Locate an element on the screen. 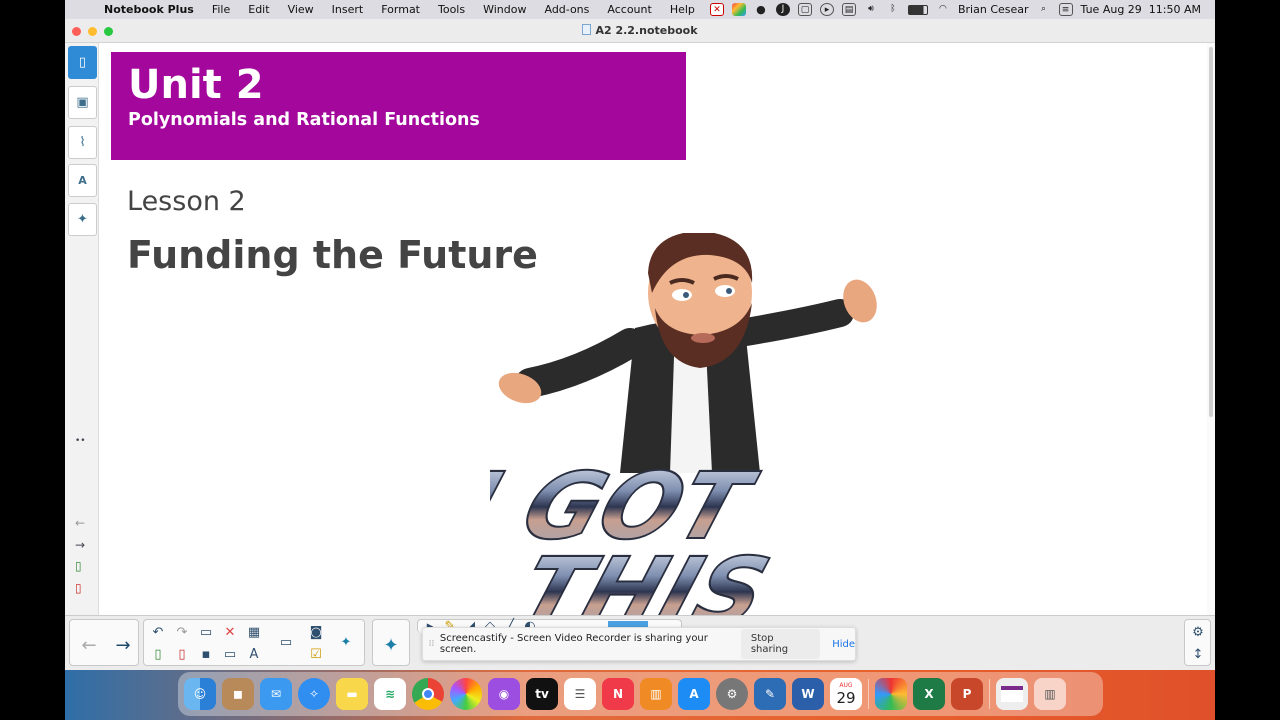 This screenshot has width=1280, height=720. redo-icon: ↷ is located at coordinates (182, 632).